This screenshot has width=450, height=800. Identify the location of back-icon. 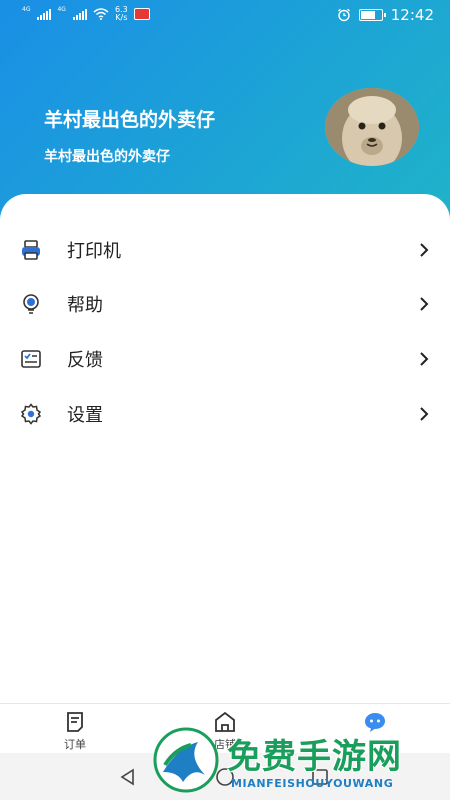
(128, 777).